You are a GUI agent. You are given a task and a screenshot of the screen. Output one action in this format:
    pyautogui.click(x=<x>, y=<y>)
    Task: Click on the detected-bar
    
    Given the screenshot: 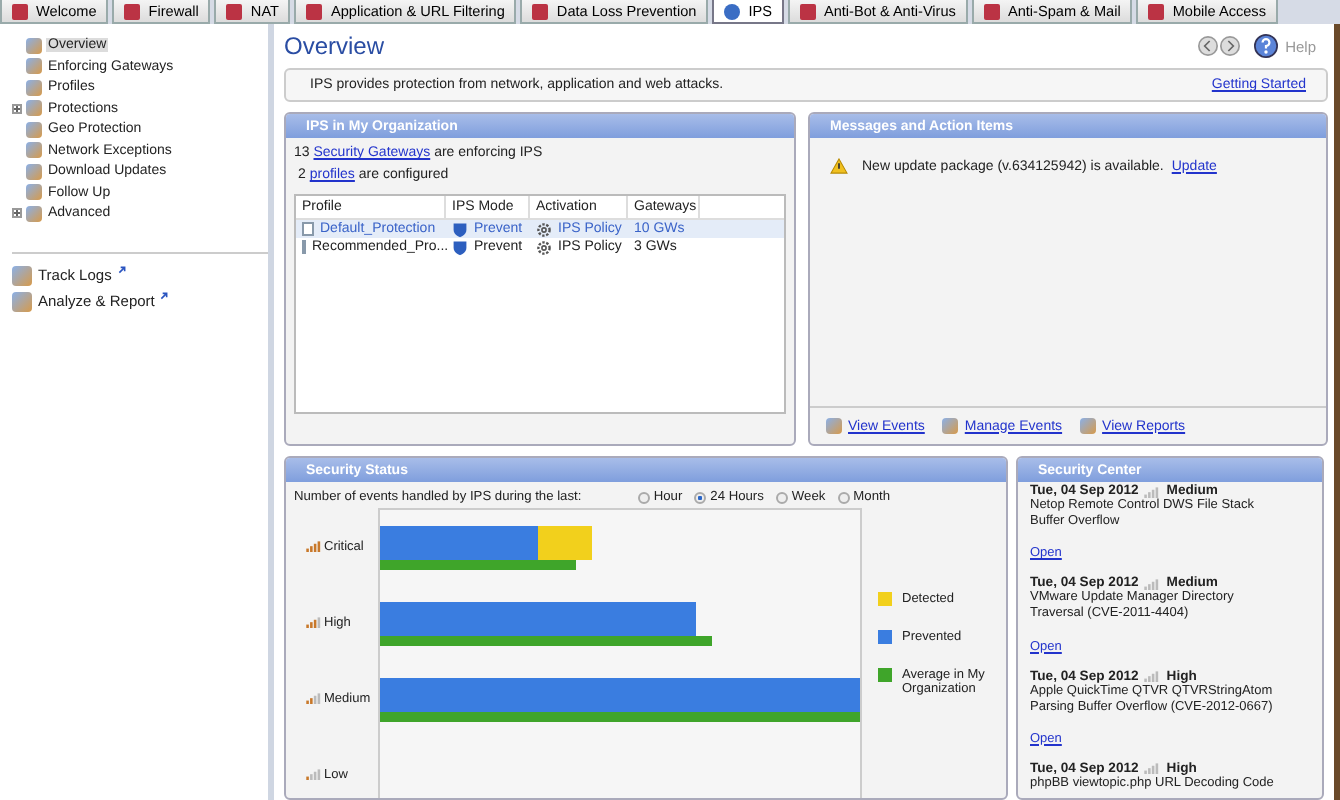 What is the action you would take?
    pyautogui.click(x=565, y=543)
    